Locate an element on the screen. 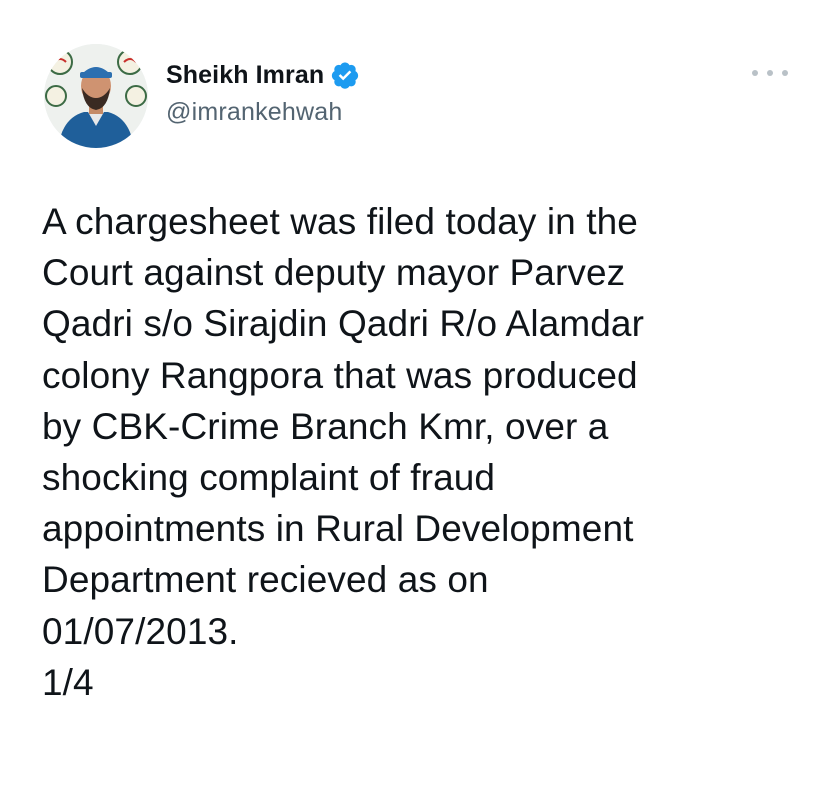 Image resolution: width=828 pixels, height=808 pixels. tweet-text-line: Qadri s/o Sirajdin Qadri R/o Alamdar is located at coordinates (343, 324).